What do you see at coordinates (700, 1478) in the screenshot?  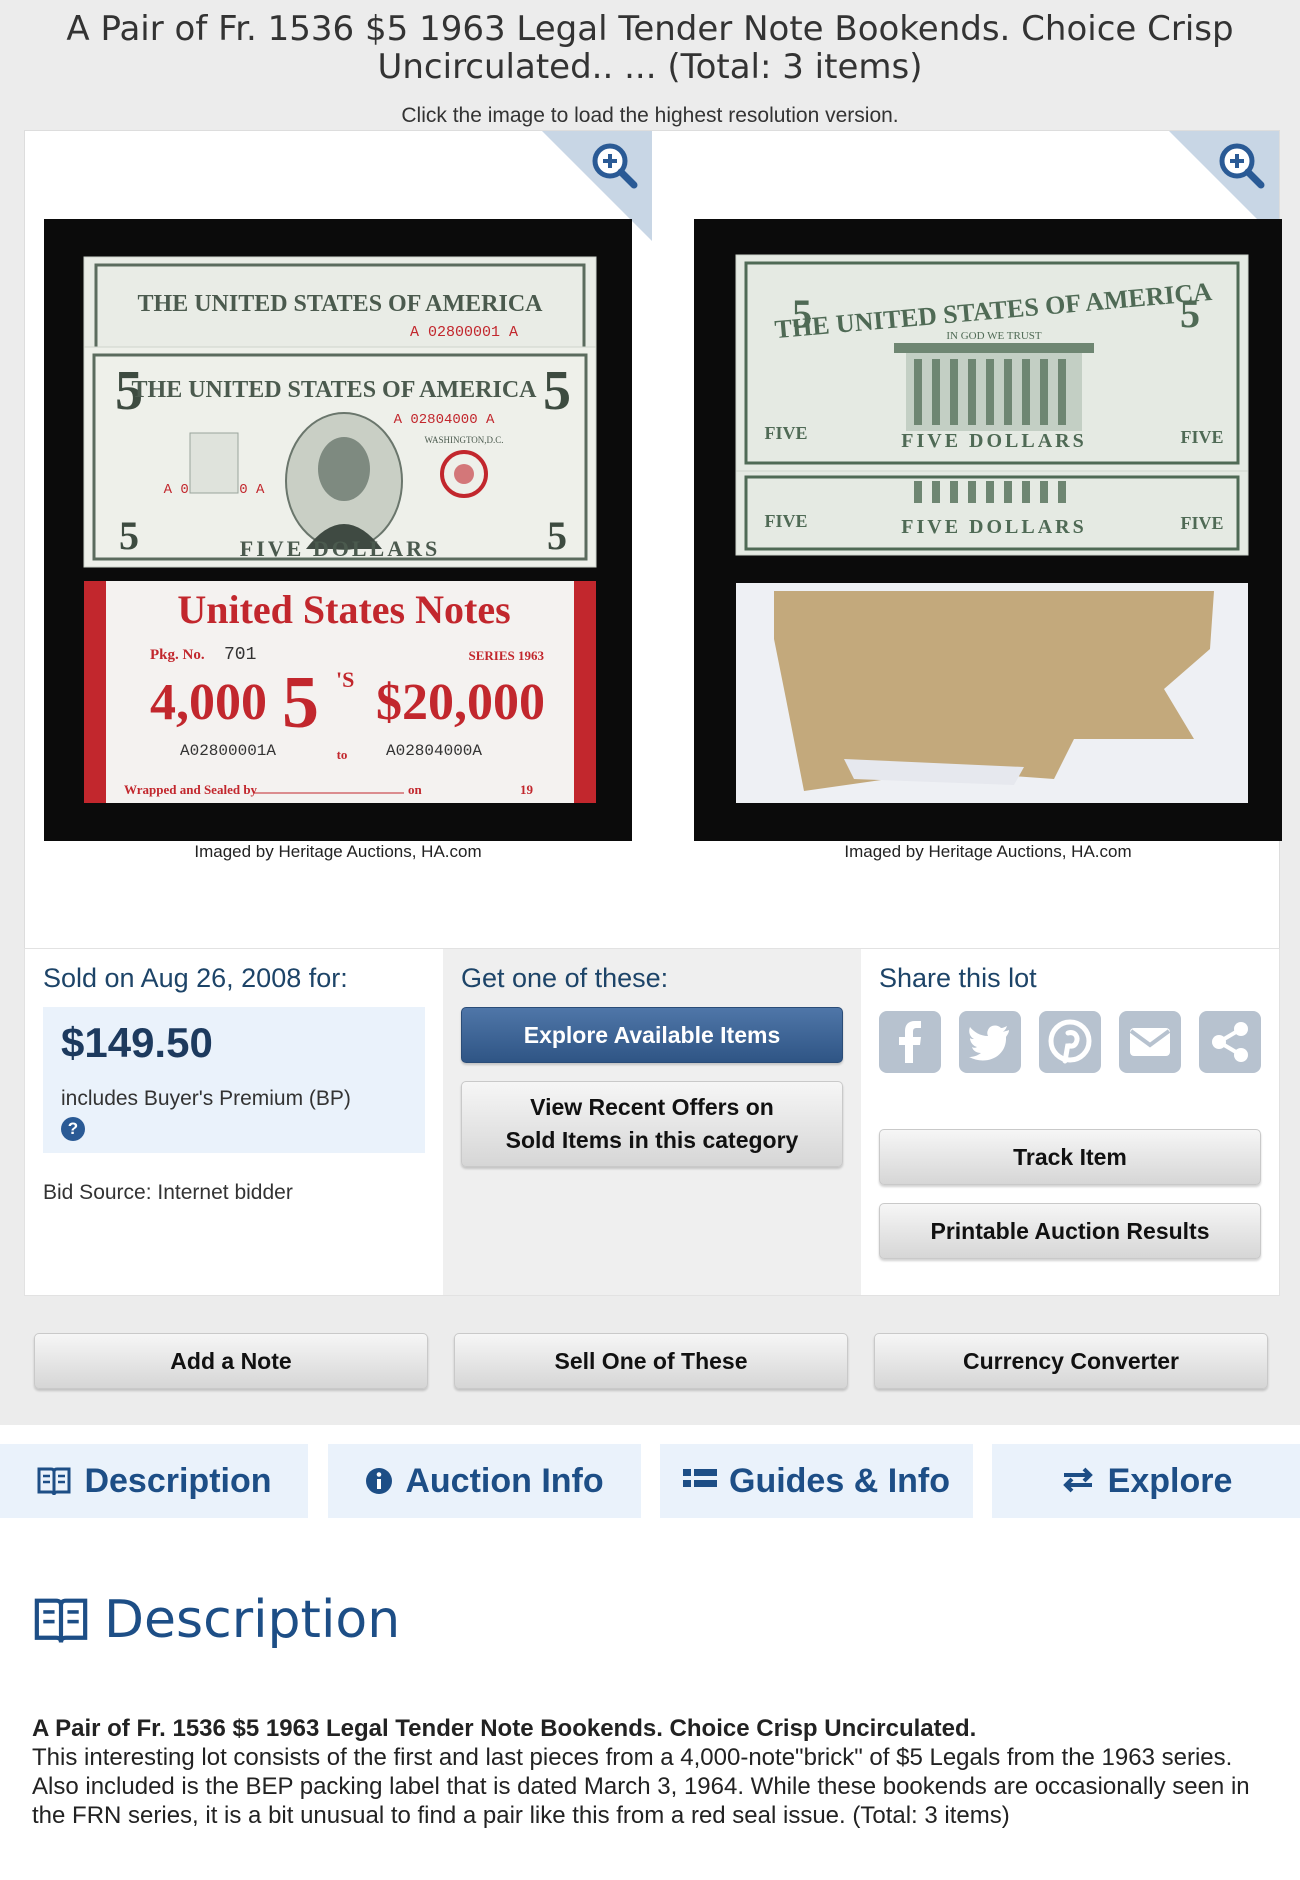 I see `list-icon` at bounding box center [700, 1478].